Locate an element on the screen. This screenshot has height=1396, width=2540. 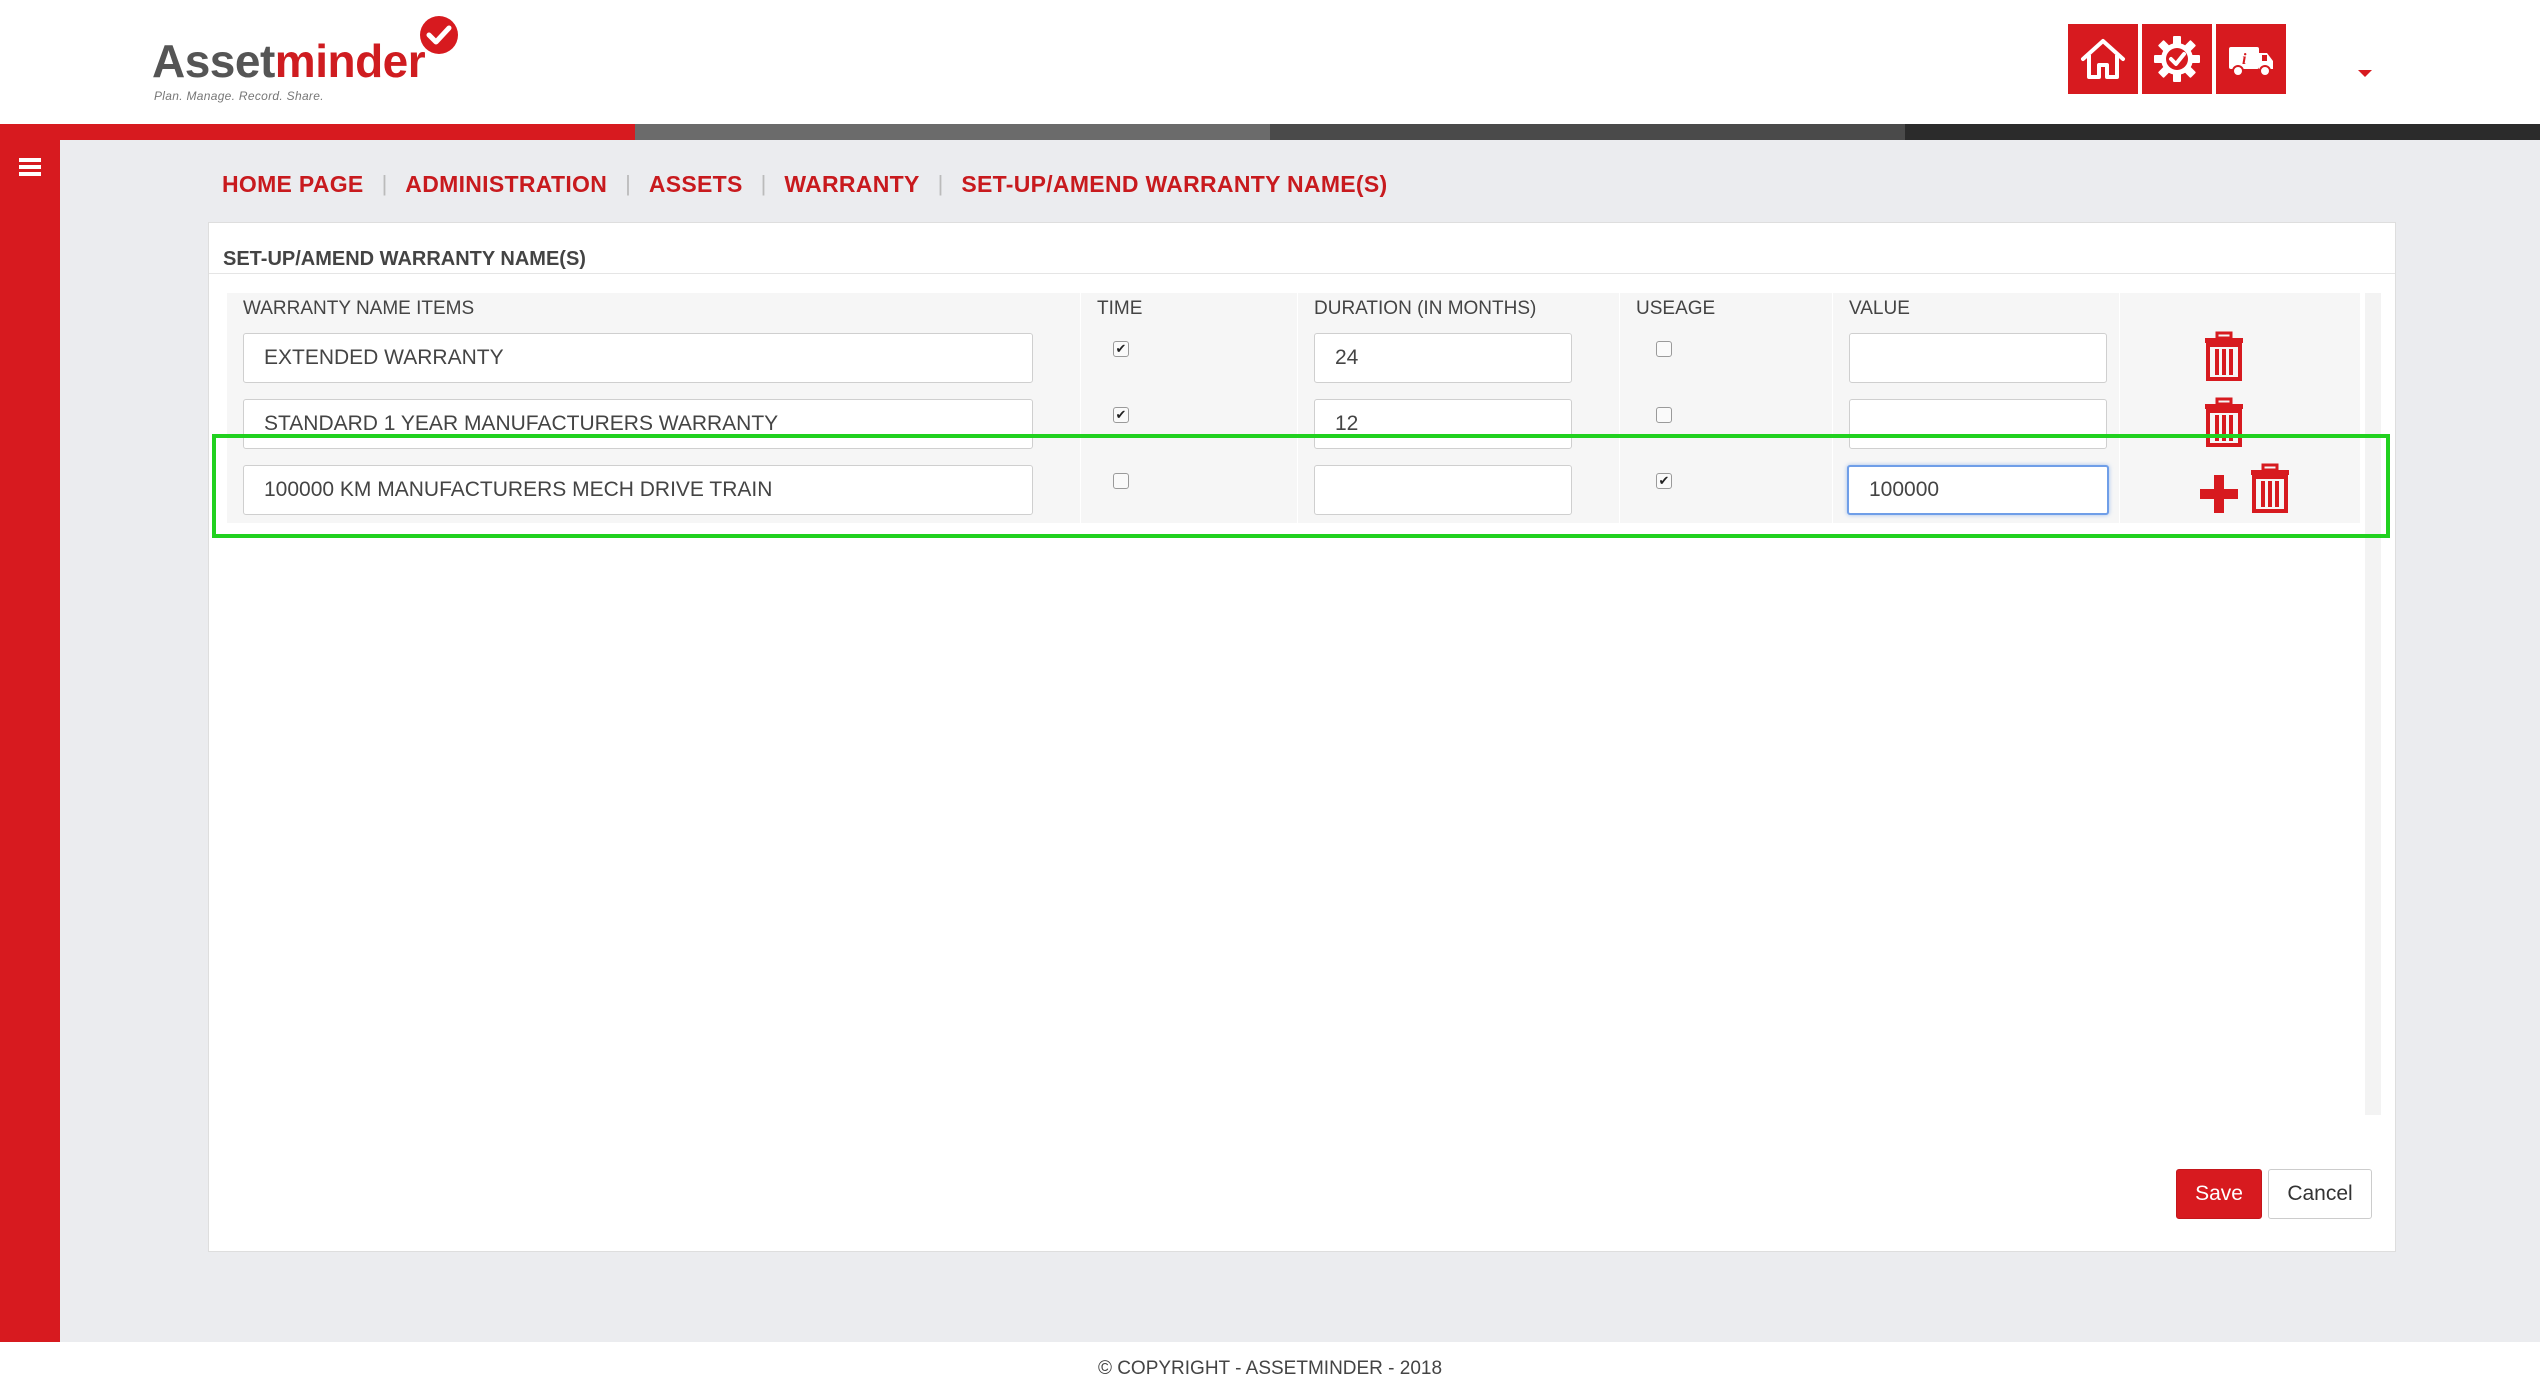
breadcrumb-assets: ASSETS is located at coordinates (696, 184).